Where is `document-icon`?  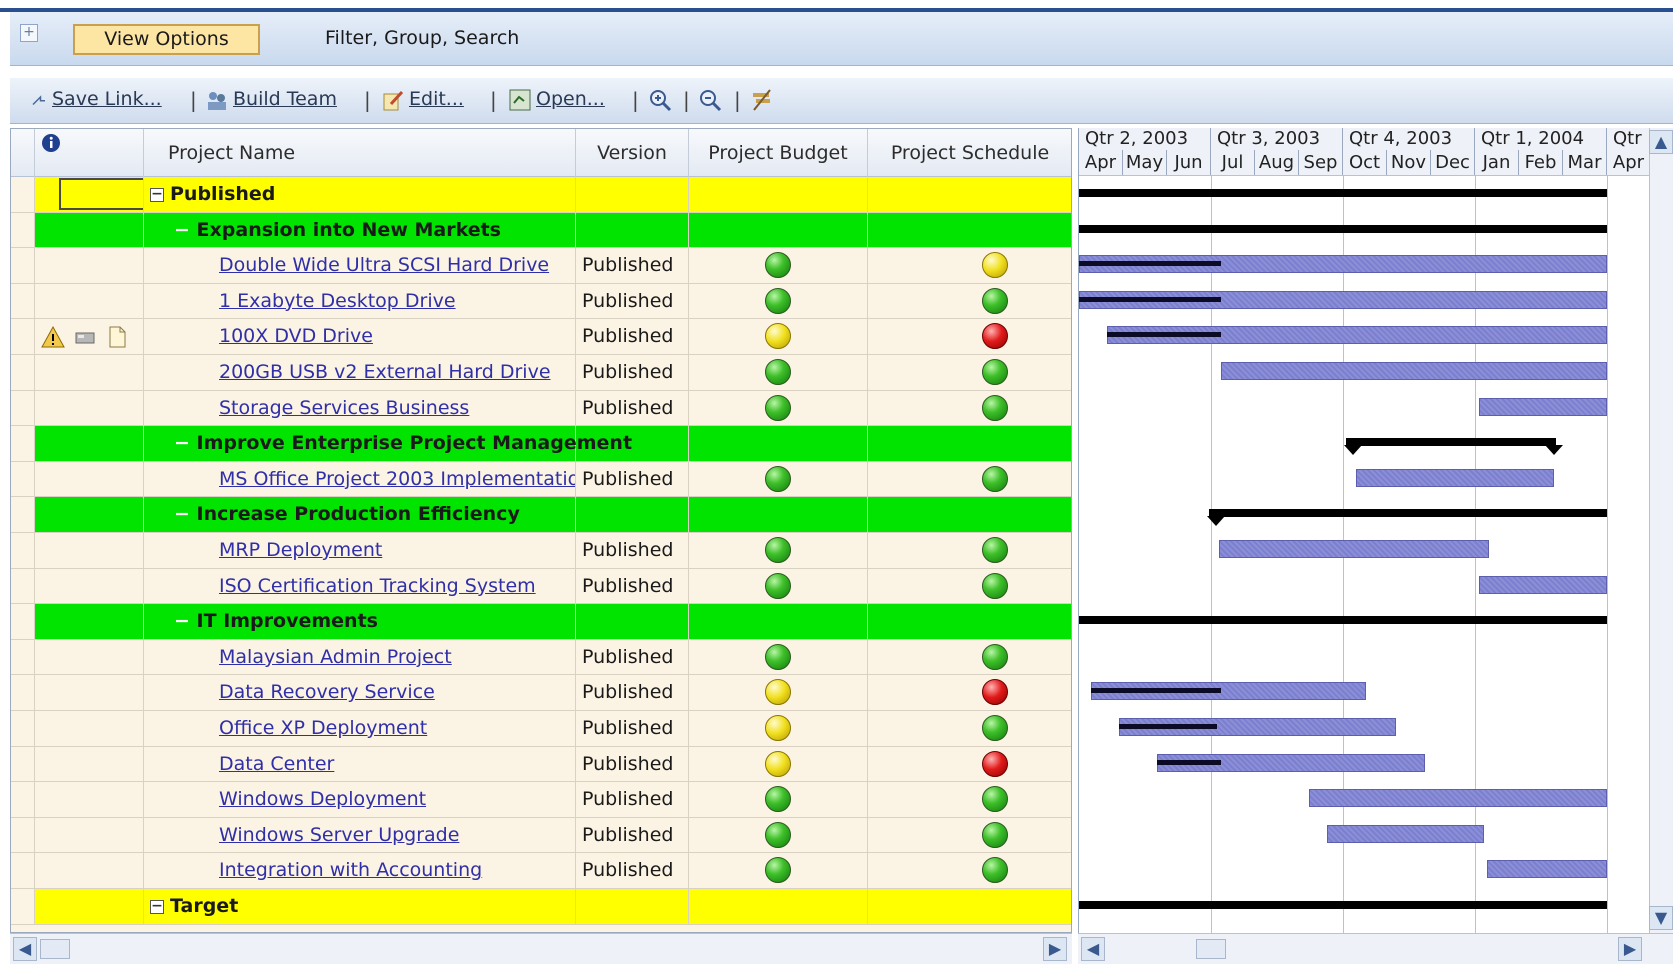 document-icon is located at coordinates (117, 337).